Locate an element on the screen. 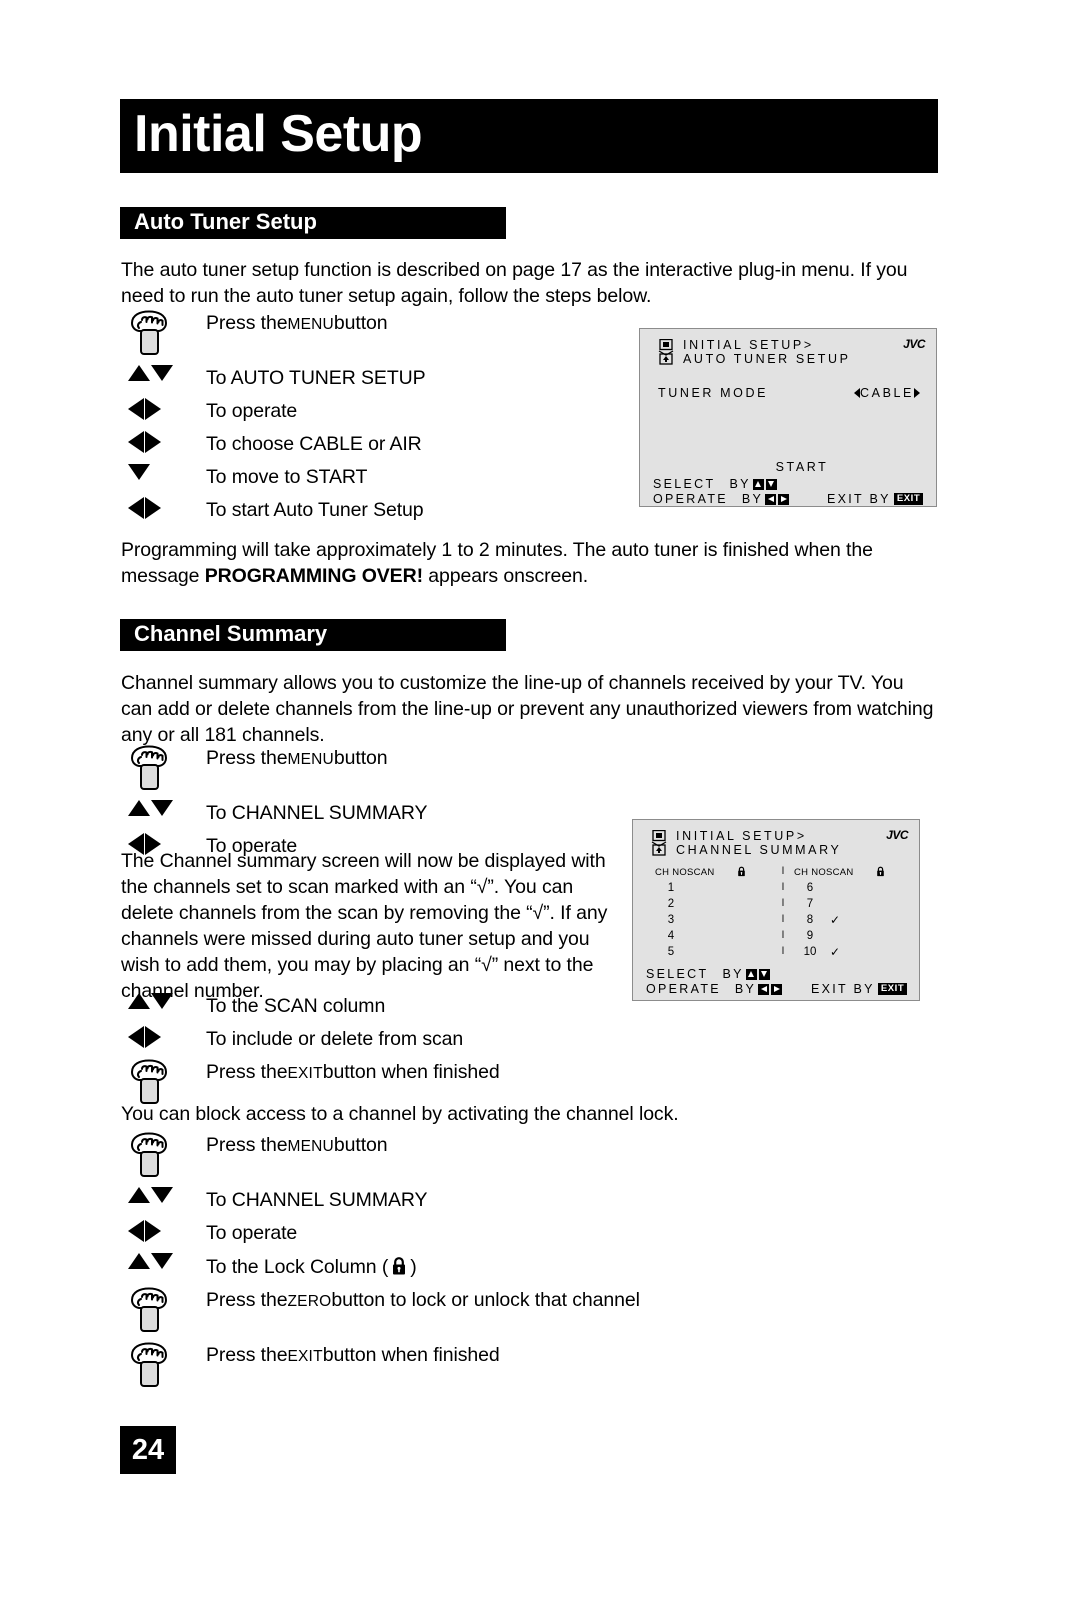  osd-menu-path: INITIAL SETUP> is located at coordinates (748, 345).